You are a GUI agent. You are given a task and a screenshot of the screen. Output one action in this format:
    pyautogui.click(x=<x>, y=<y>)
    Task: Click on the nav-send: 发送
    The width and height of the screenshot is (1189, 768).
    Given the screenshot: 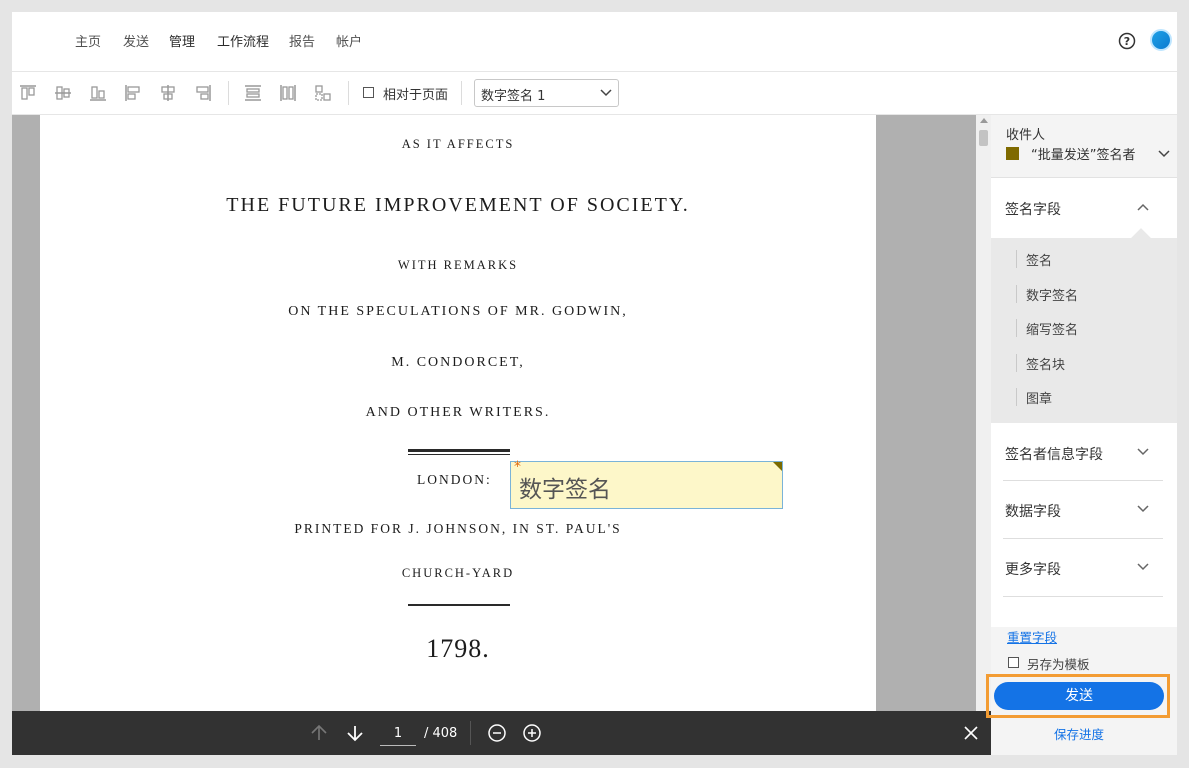 What is the action you would take?
    pyautogui.click(x=136, y=40)
    